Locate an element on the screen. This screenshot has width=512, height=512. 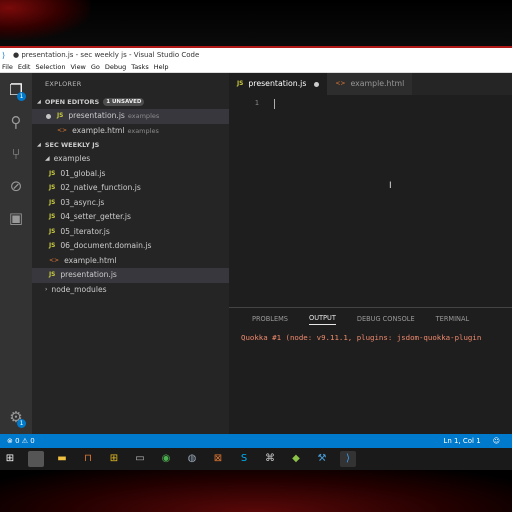
chevron-right-icon: › is located at coordinates (46, 289).